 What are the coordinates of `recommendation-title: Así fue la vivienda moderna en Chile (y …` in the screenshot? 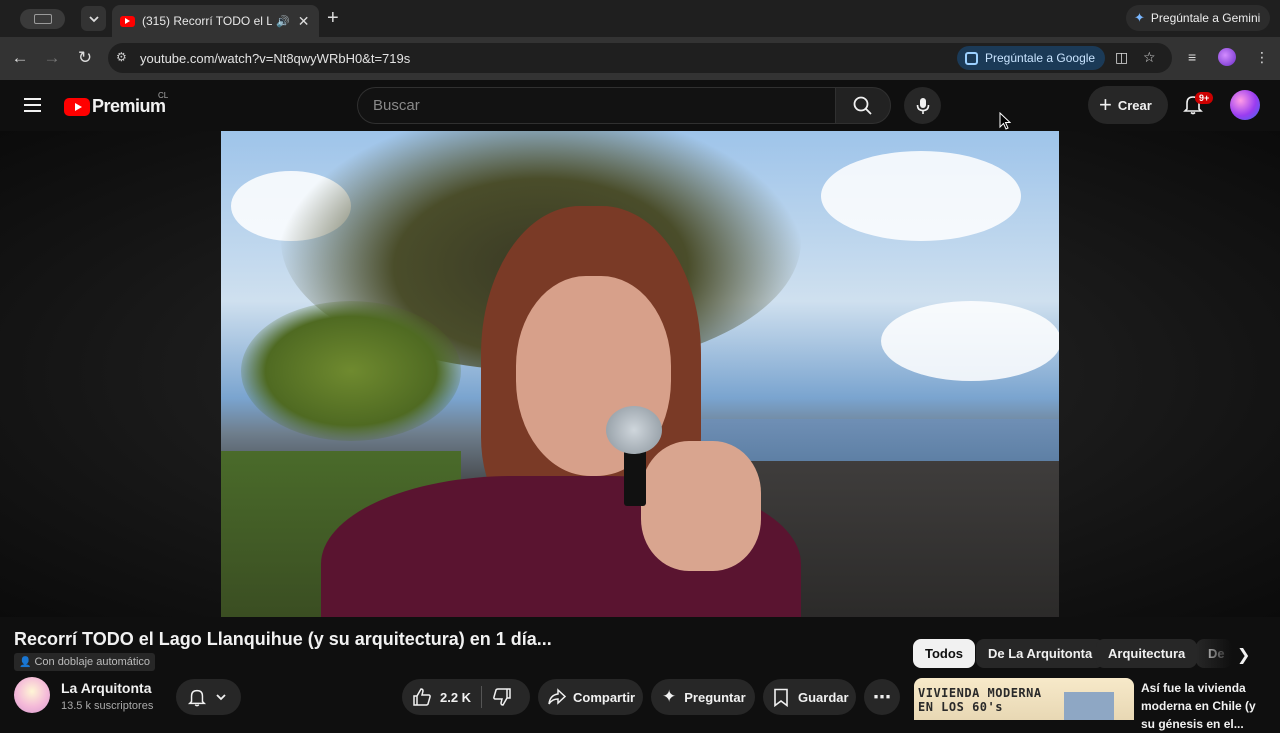 It's located at (1207, 706).